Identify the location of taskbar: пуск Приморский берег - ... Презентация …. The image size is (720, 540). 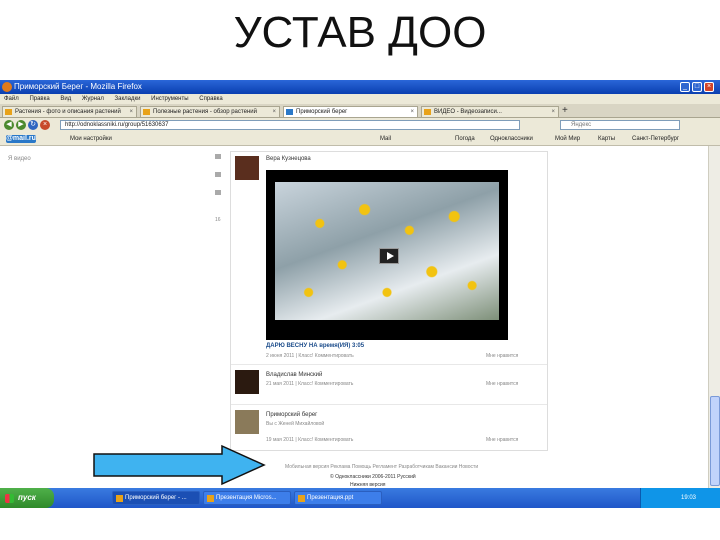
(360, 498).